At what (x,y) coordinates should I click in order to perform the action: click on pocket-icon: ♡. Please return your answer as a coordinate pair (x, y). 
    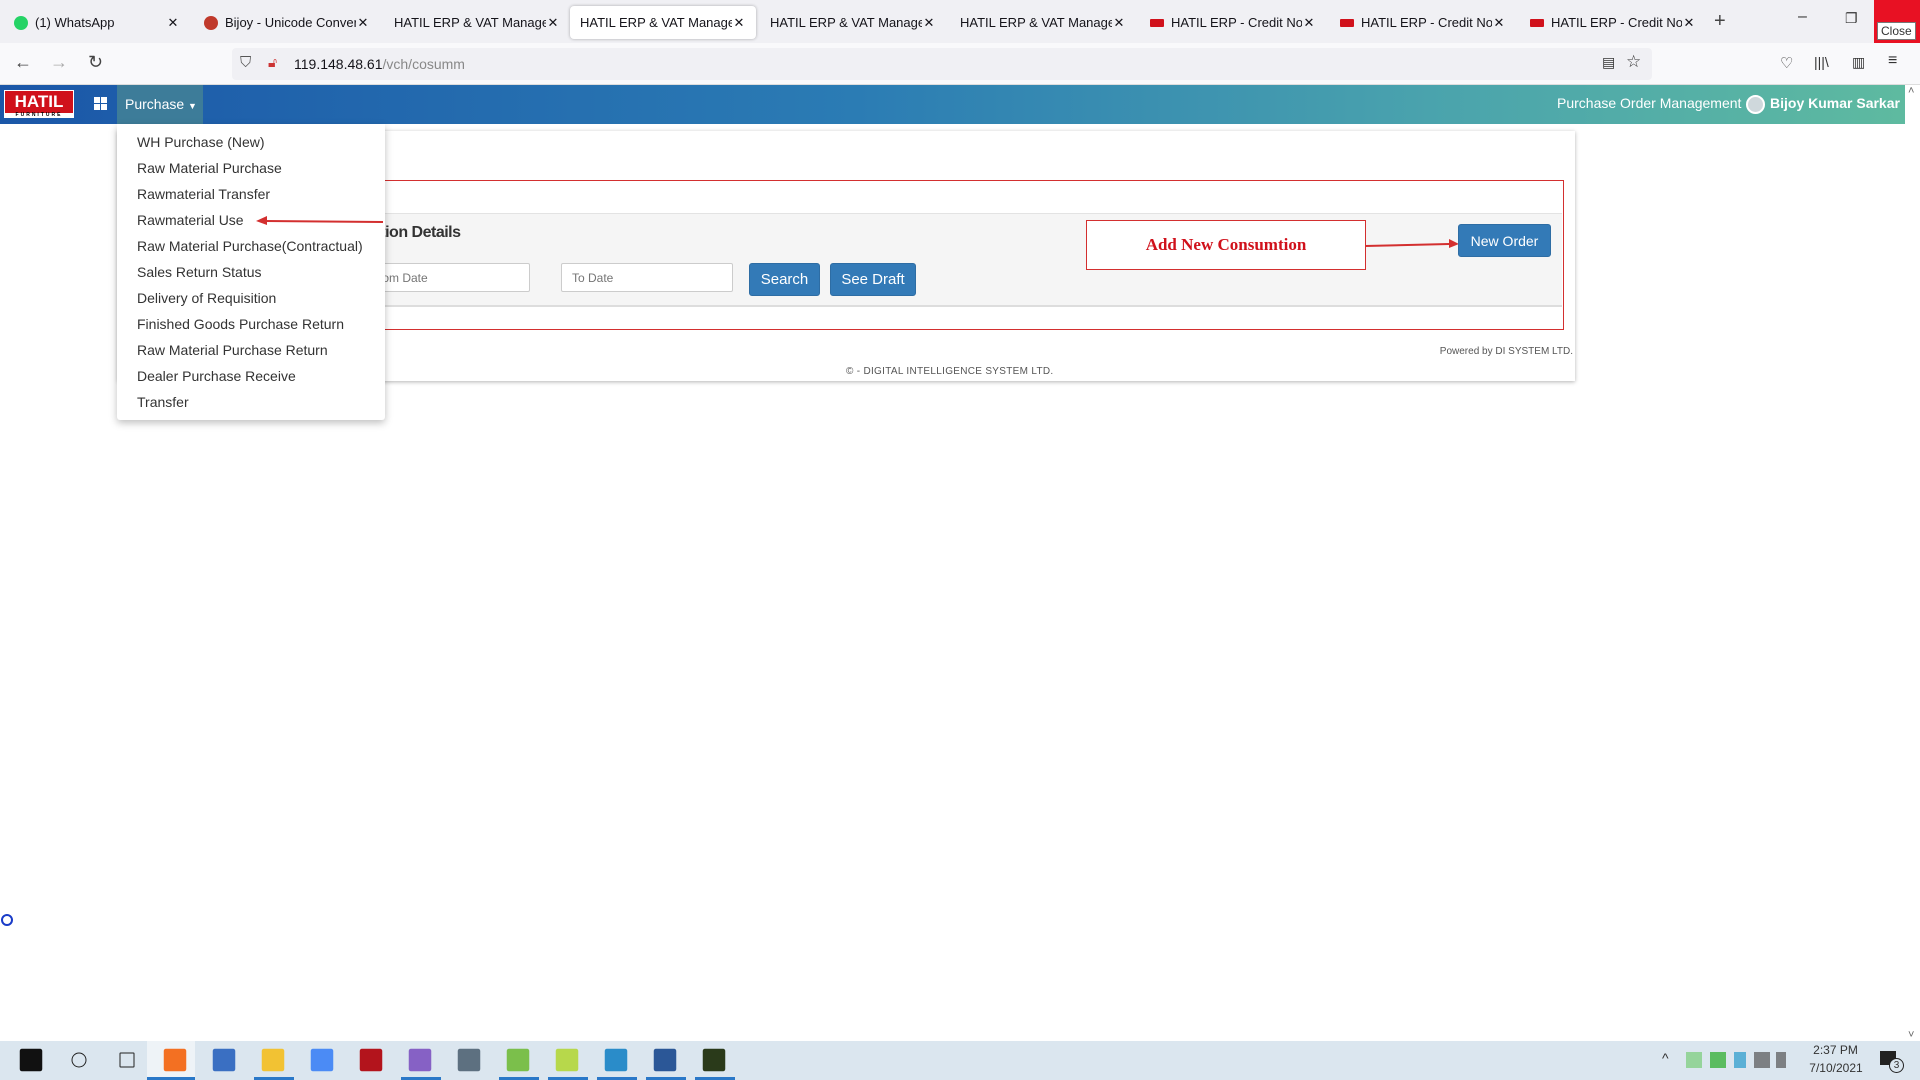
    Looking at the image, I should click on (1786, 63).